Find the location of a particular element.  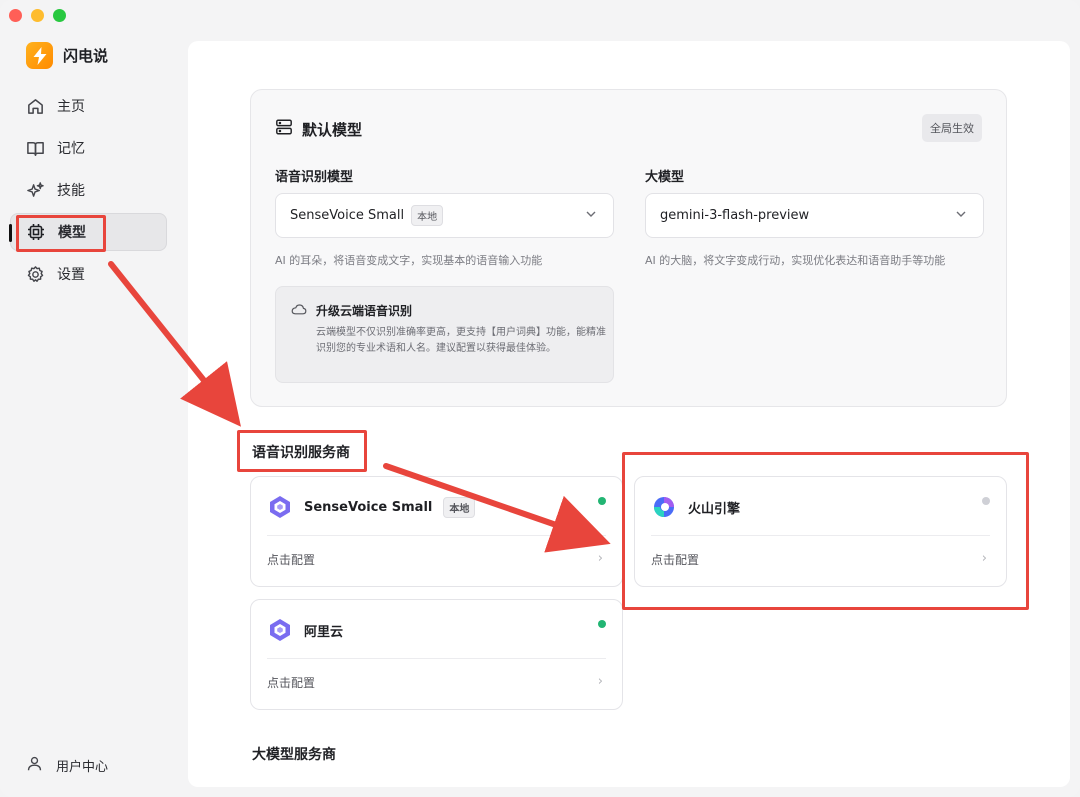

user-icon is located at coordinates (34, 765).